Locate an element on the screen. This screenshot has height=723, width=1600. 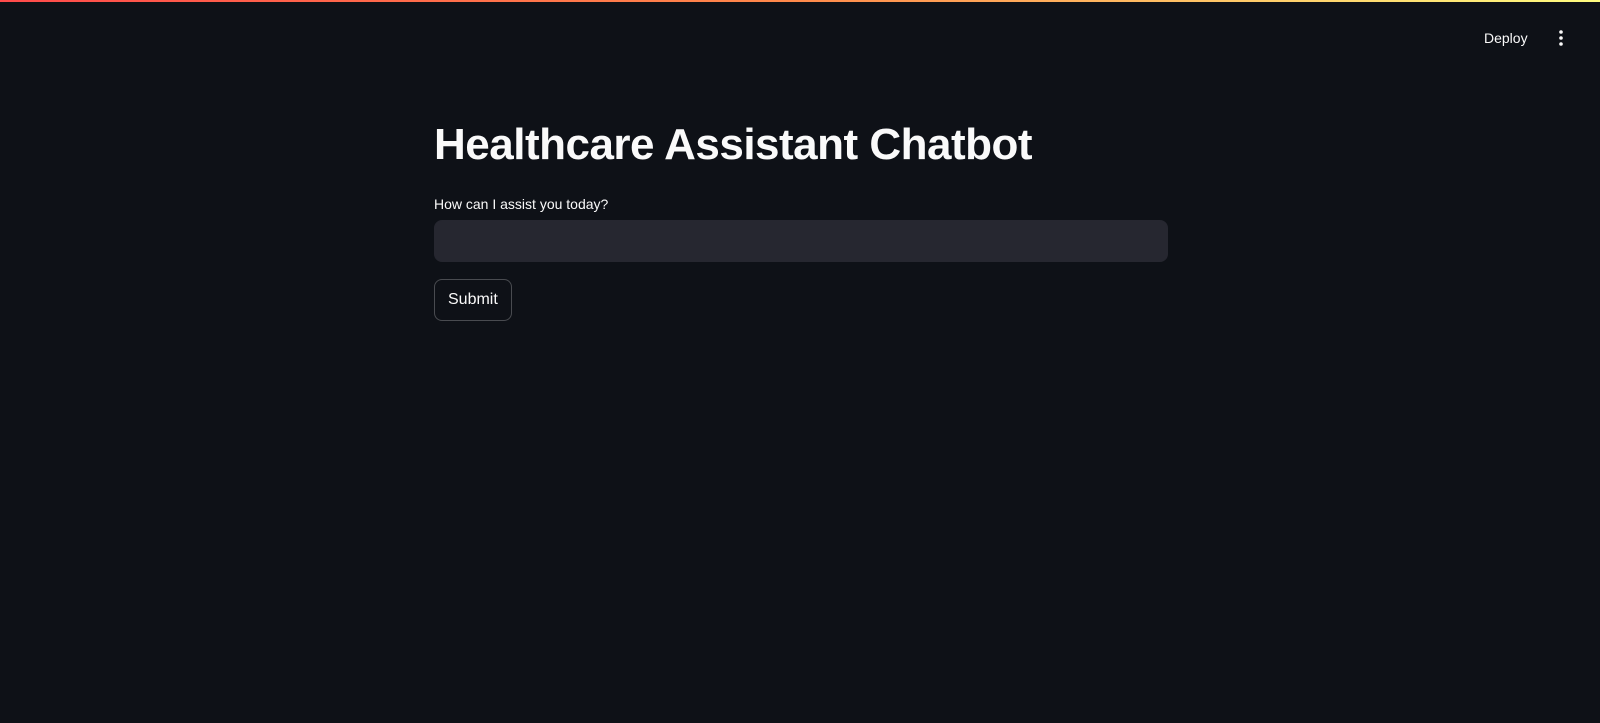
main-menu-button is located at coordinates (1561, 38).